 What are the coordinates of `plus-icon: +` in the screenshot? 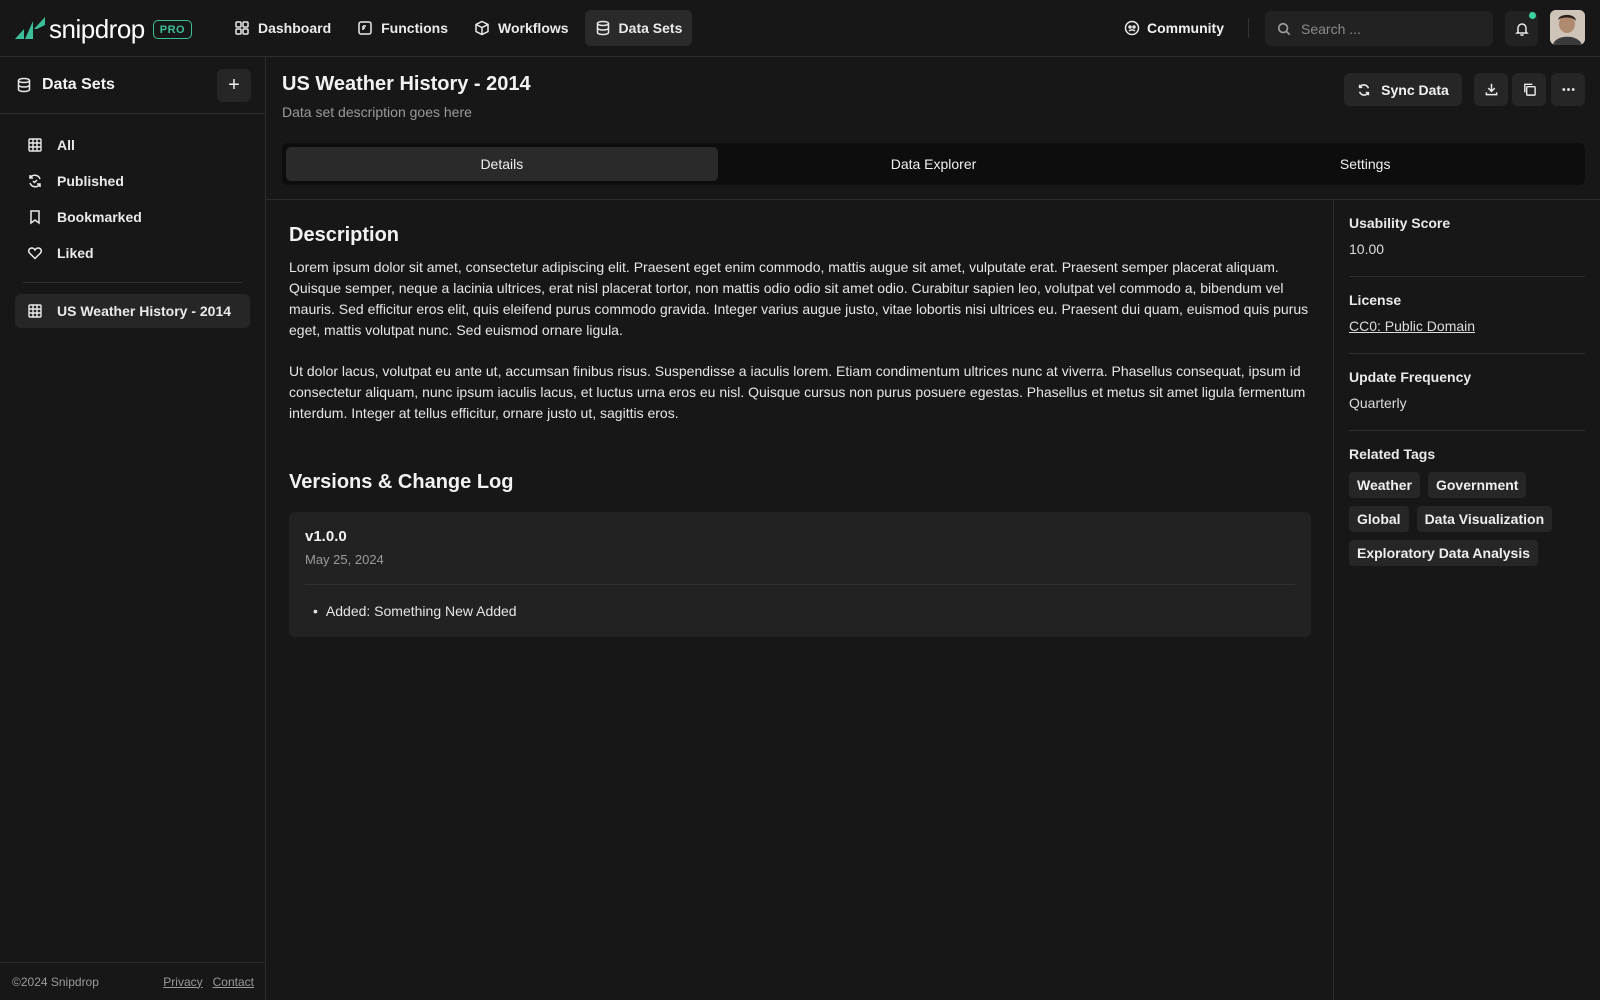 It's located at (234, 85).